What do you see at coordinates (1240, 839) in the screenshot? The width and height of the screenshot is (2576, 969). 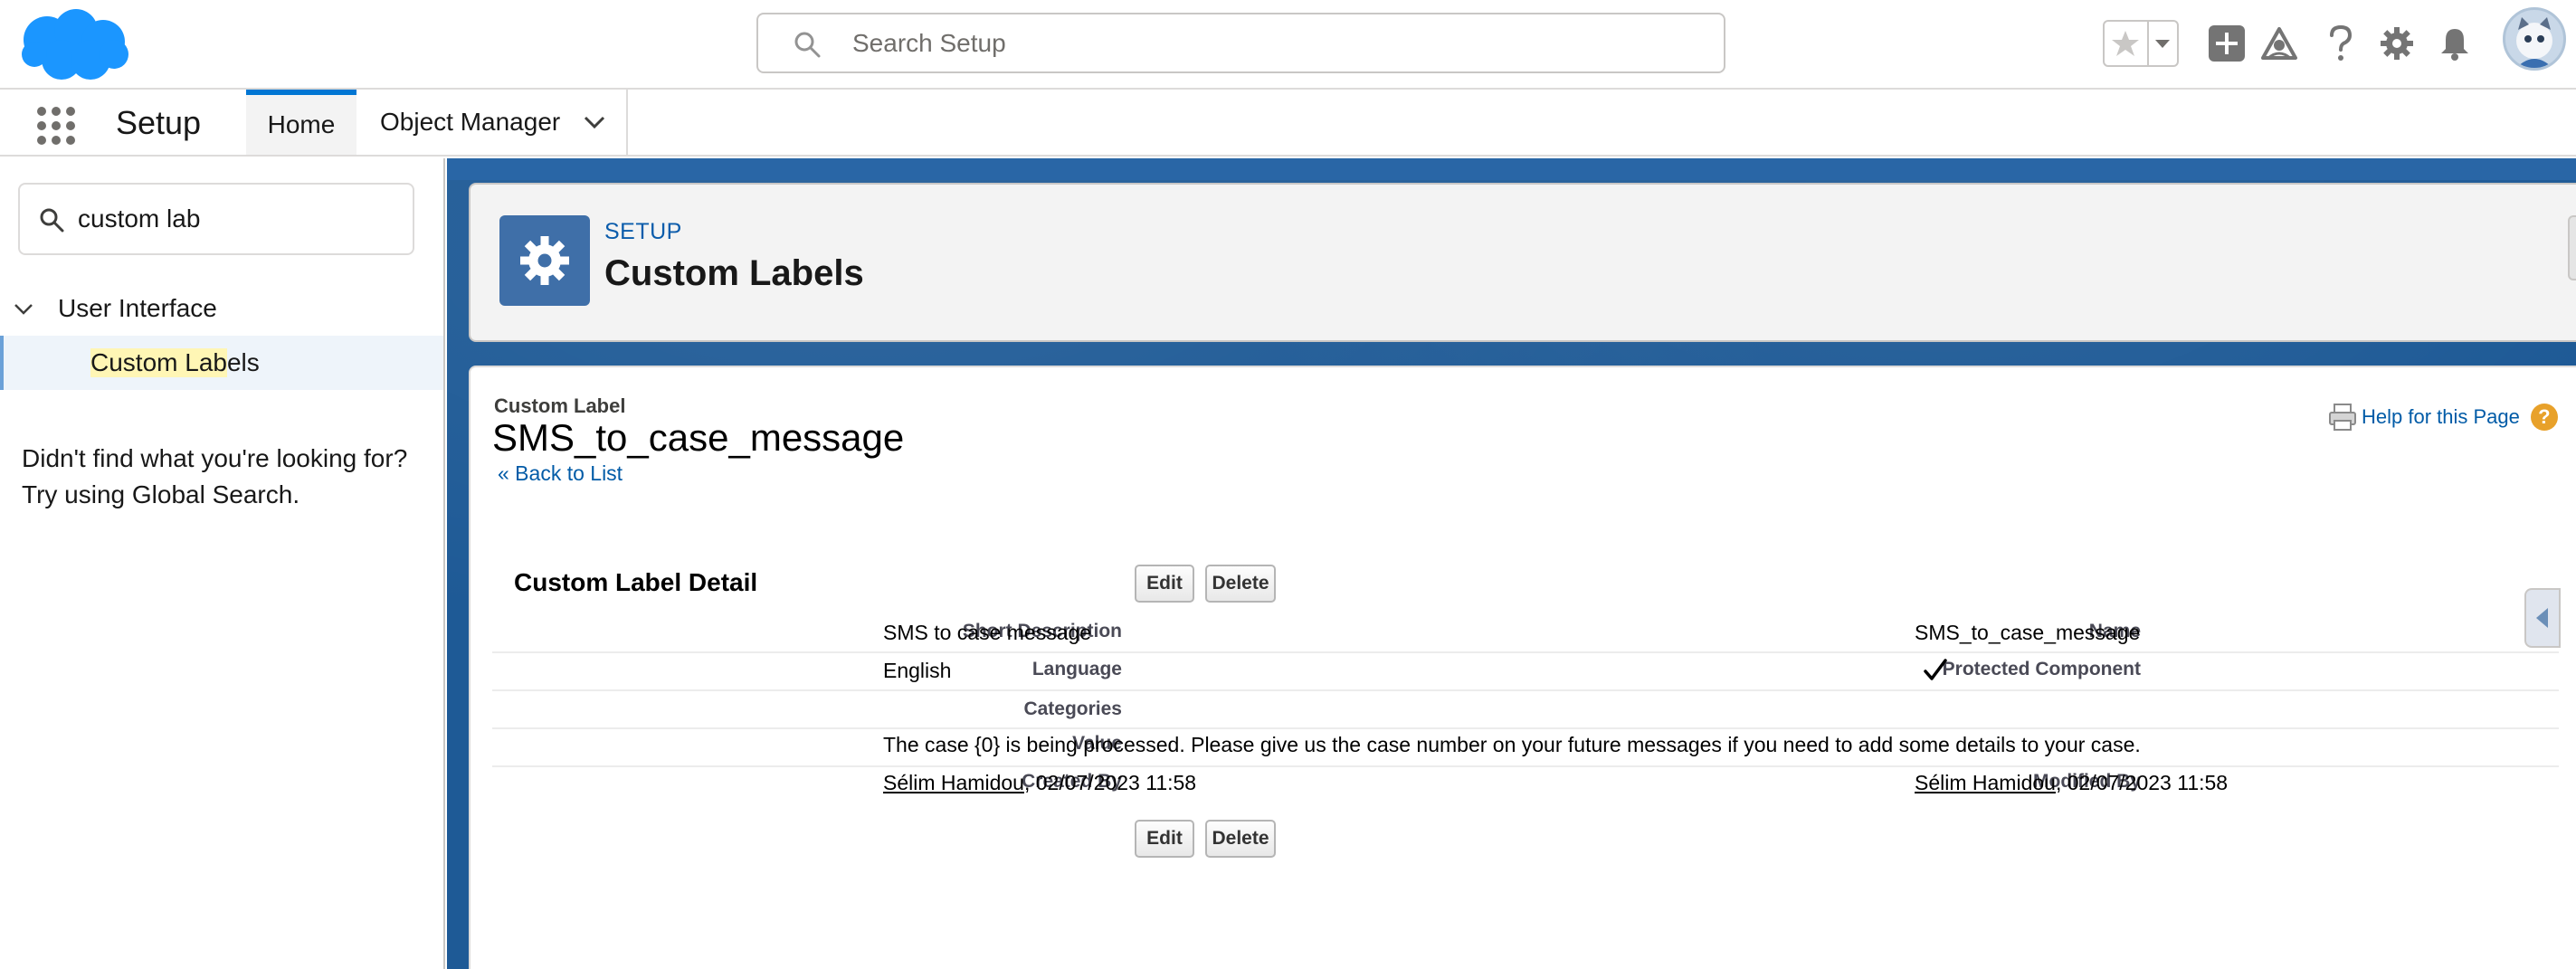 I see `delete-button-bottom: Delete` at bounding box center [1240, 839].